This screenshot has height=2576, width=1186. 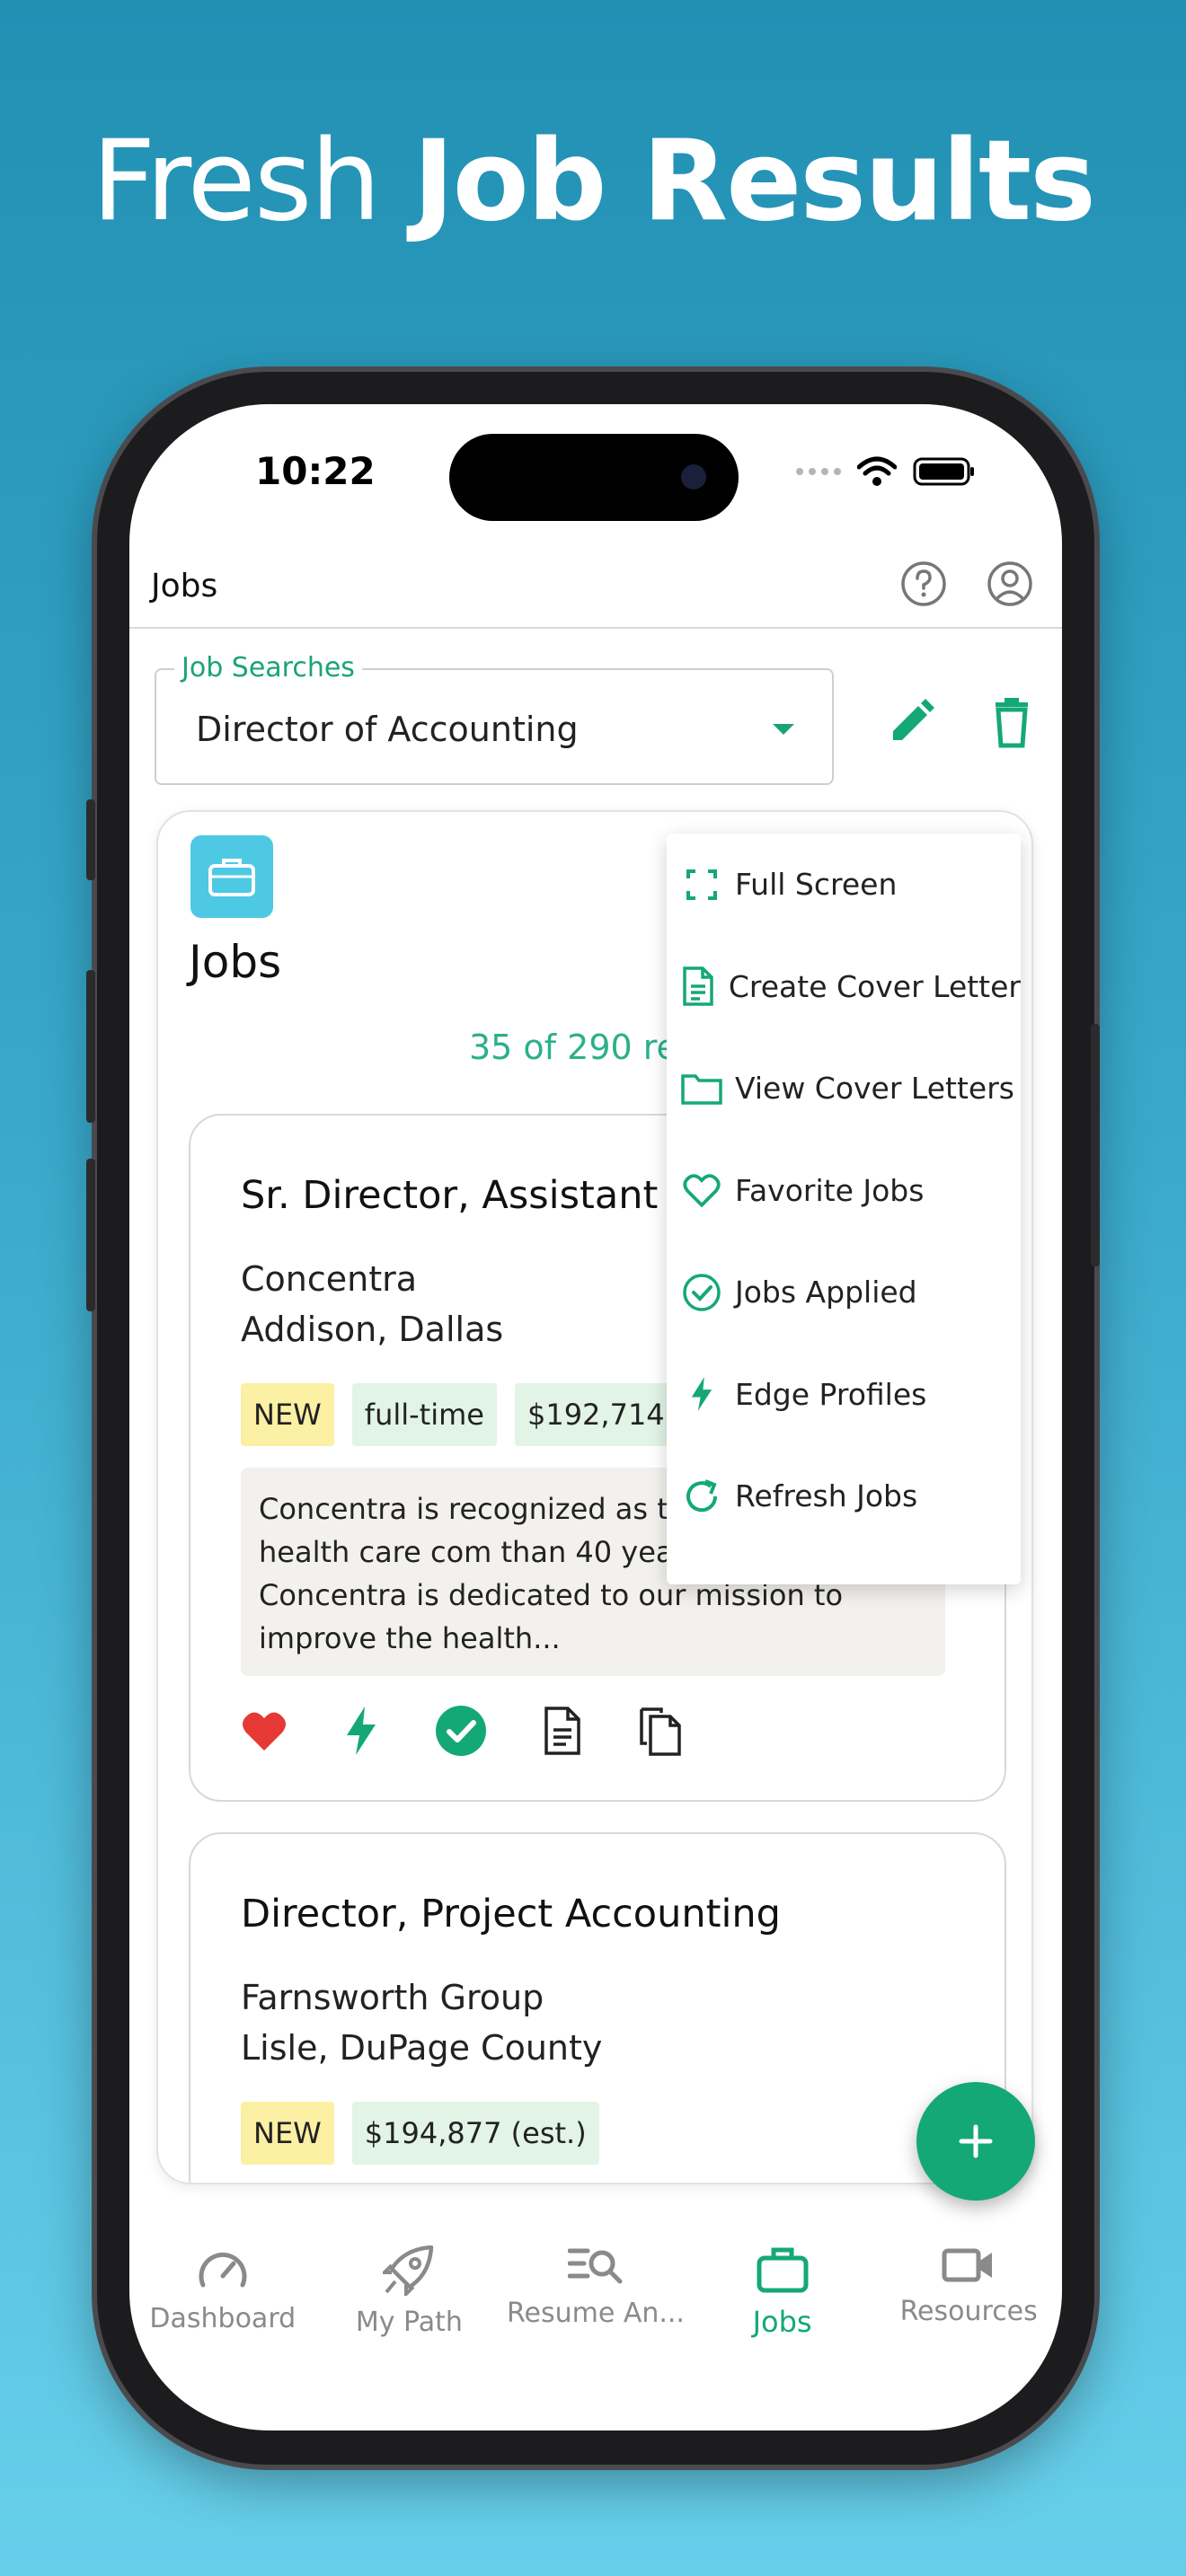 I want to click on app-bar: Jobs, so click(x=595, y=584).